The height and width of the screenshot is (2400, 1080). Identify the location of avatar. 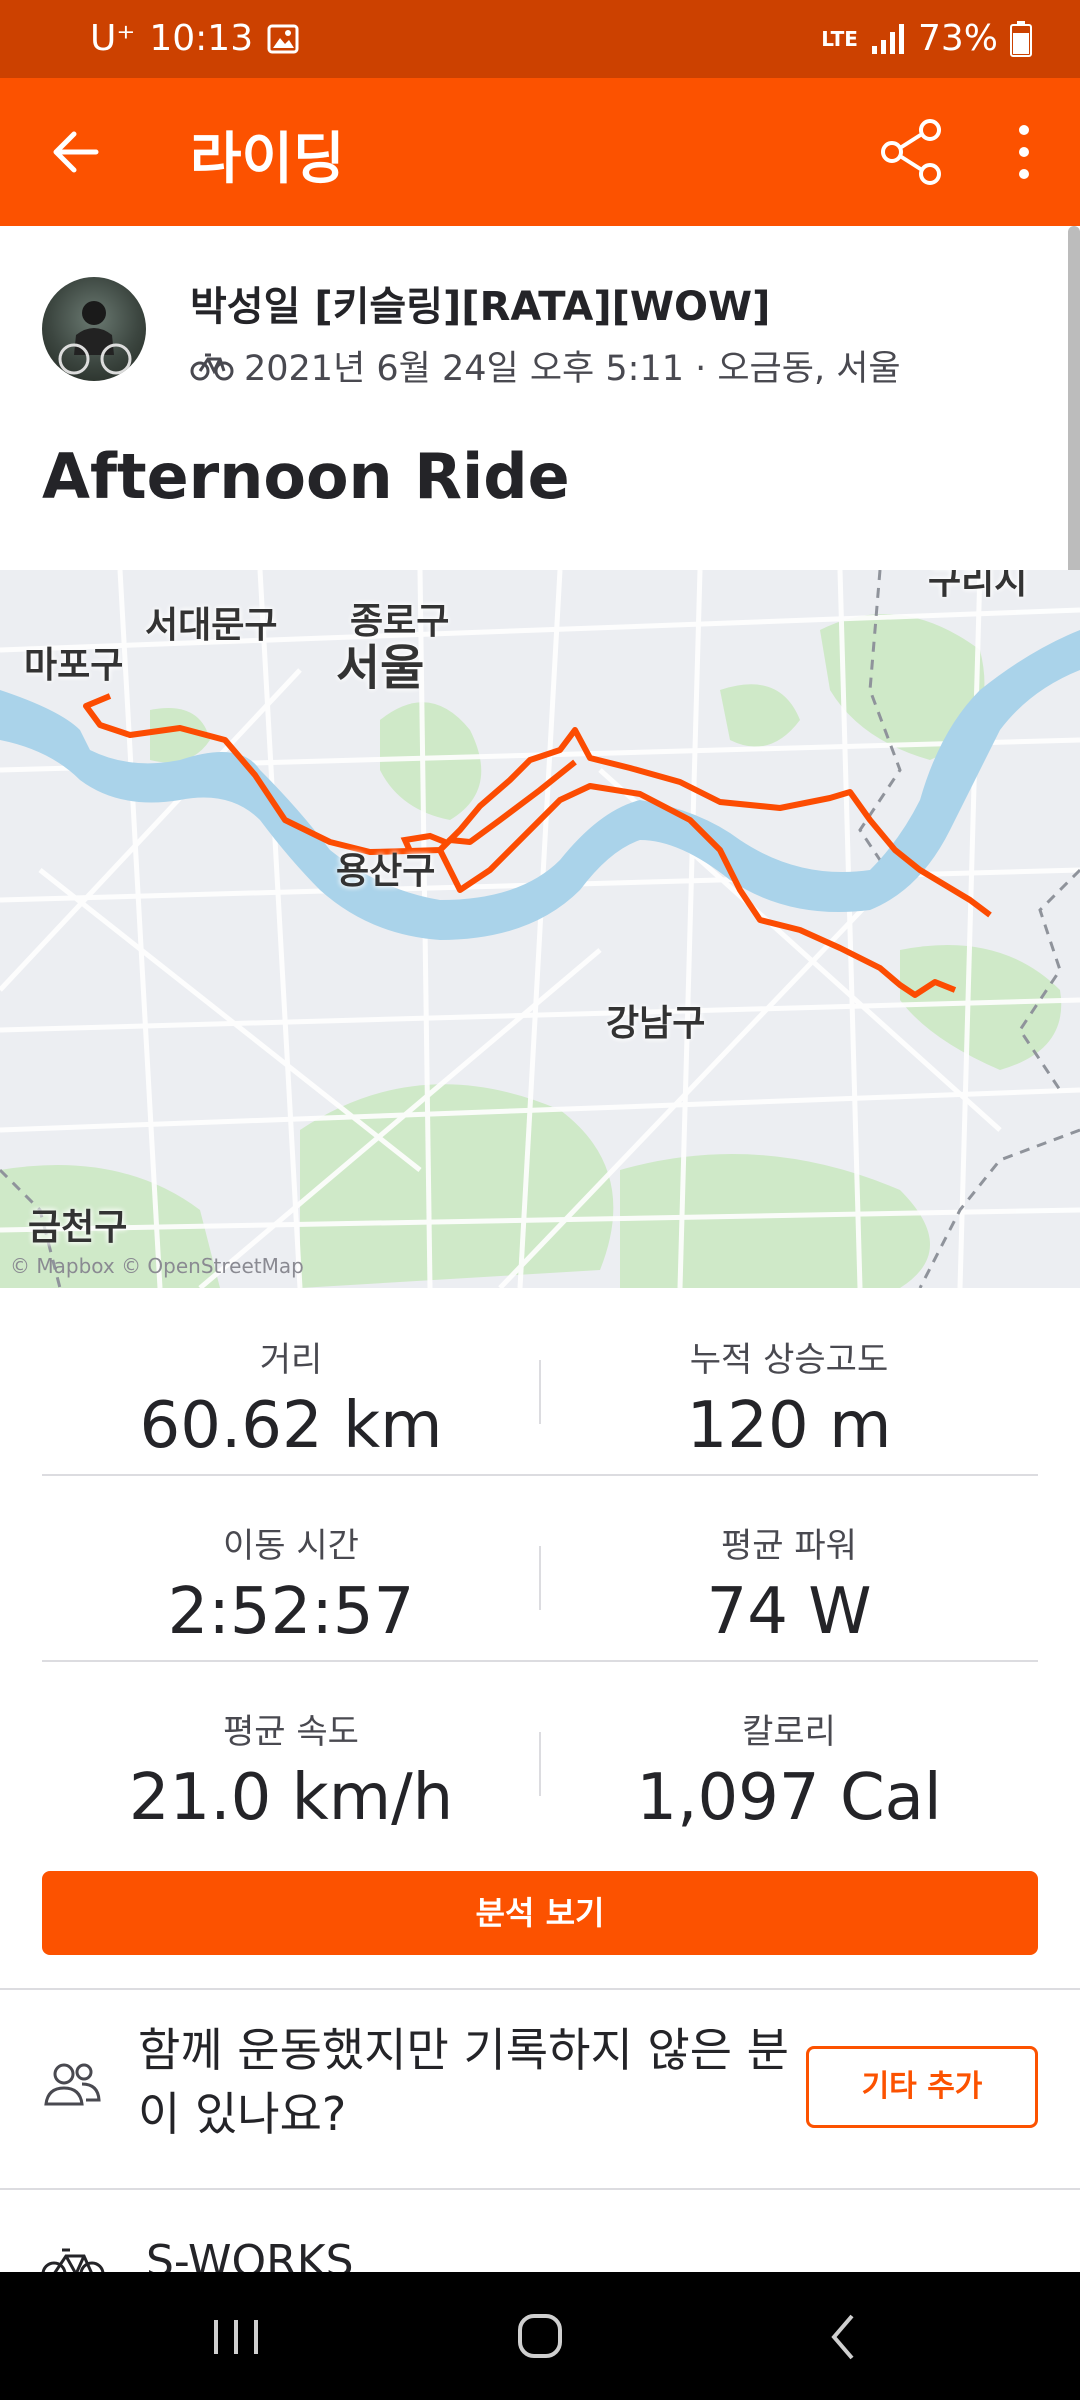
(94, 329).